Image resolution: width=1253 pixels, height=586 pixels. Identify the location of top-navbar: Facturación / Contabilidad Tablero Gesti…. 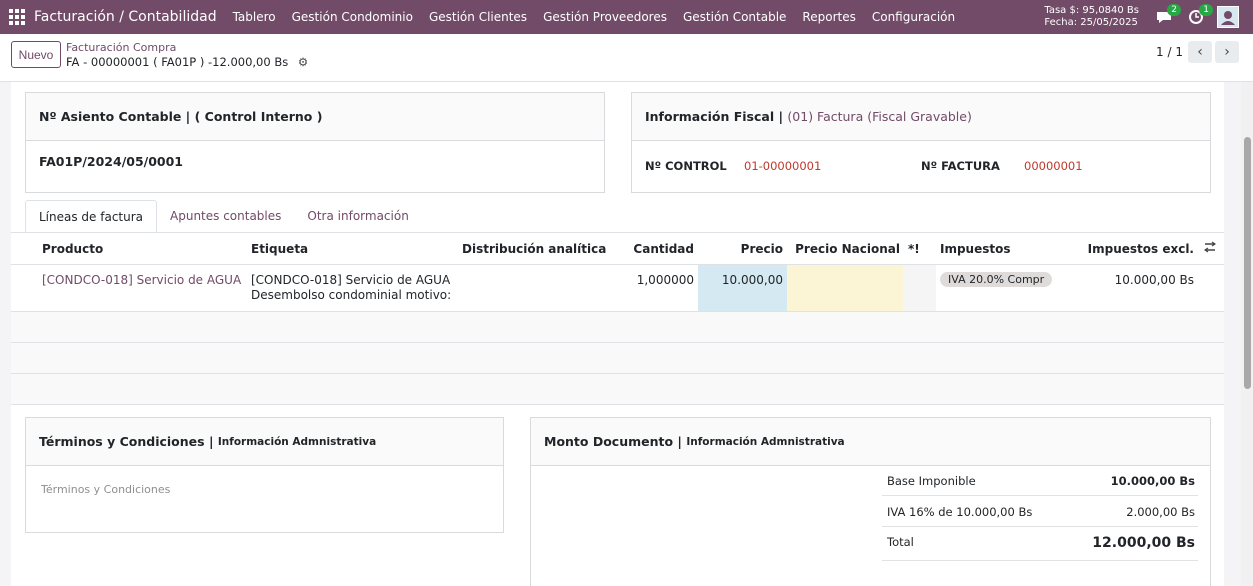
(626, 17).